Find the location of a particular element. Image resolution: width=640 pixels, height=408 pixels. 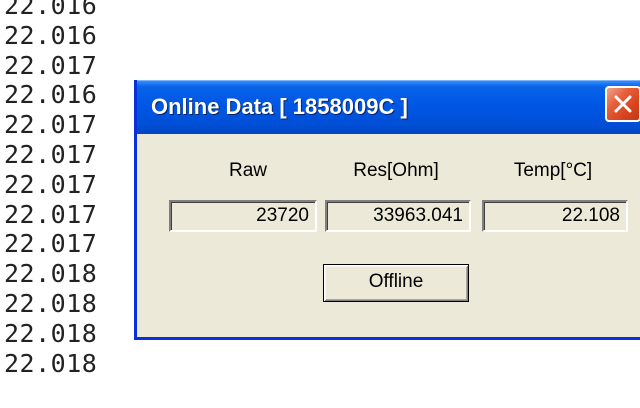

close-button is located at coordinates (622, 104).